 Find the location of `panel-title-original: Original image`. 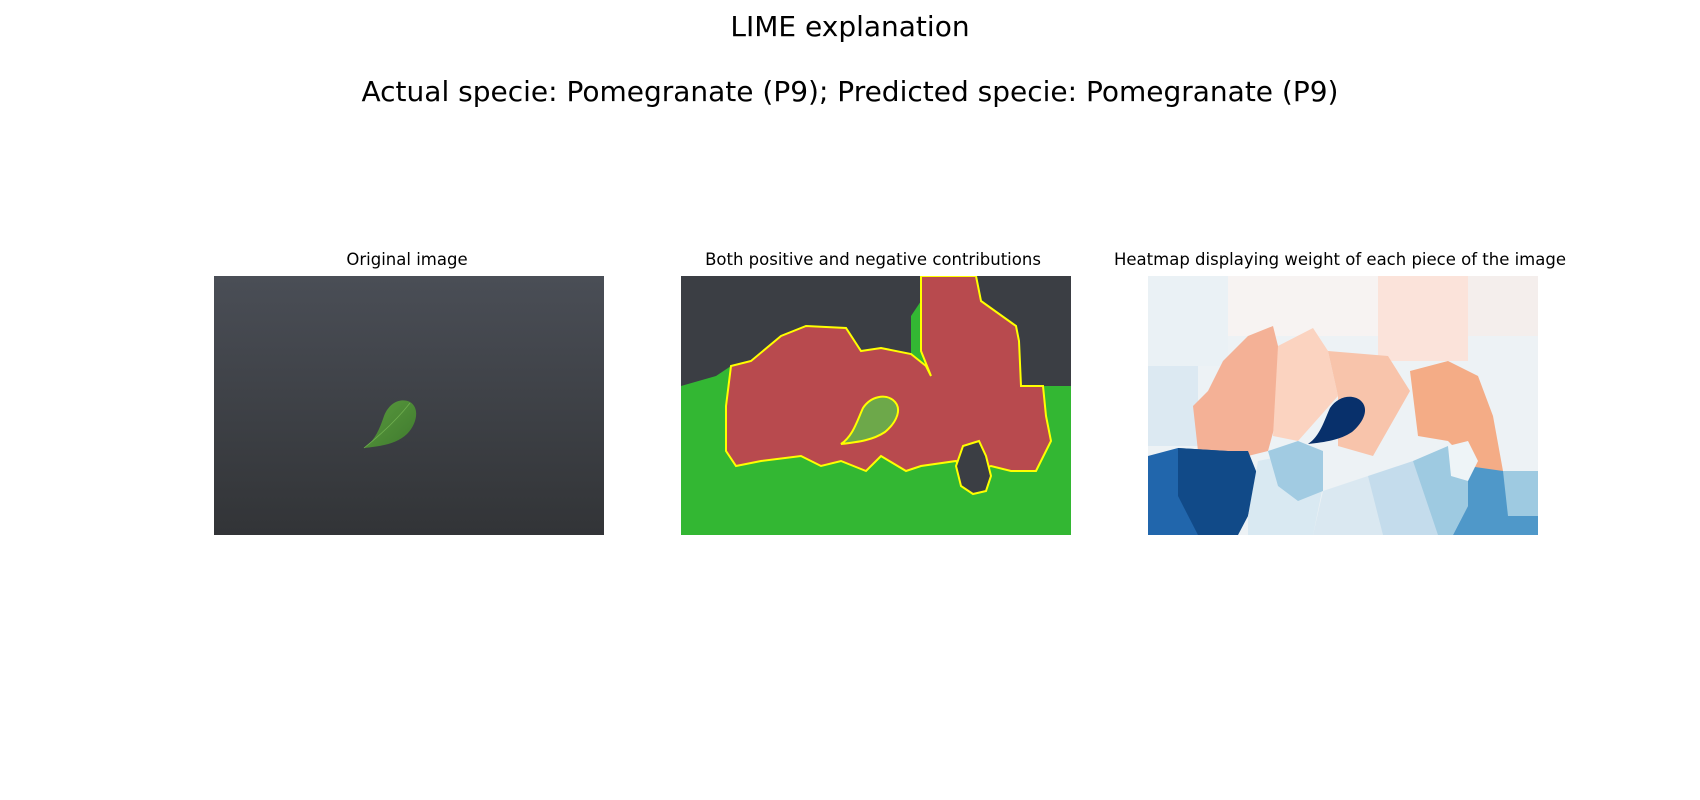

panel-title-original: Original image is located at coordinates (407, 259).